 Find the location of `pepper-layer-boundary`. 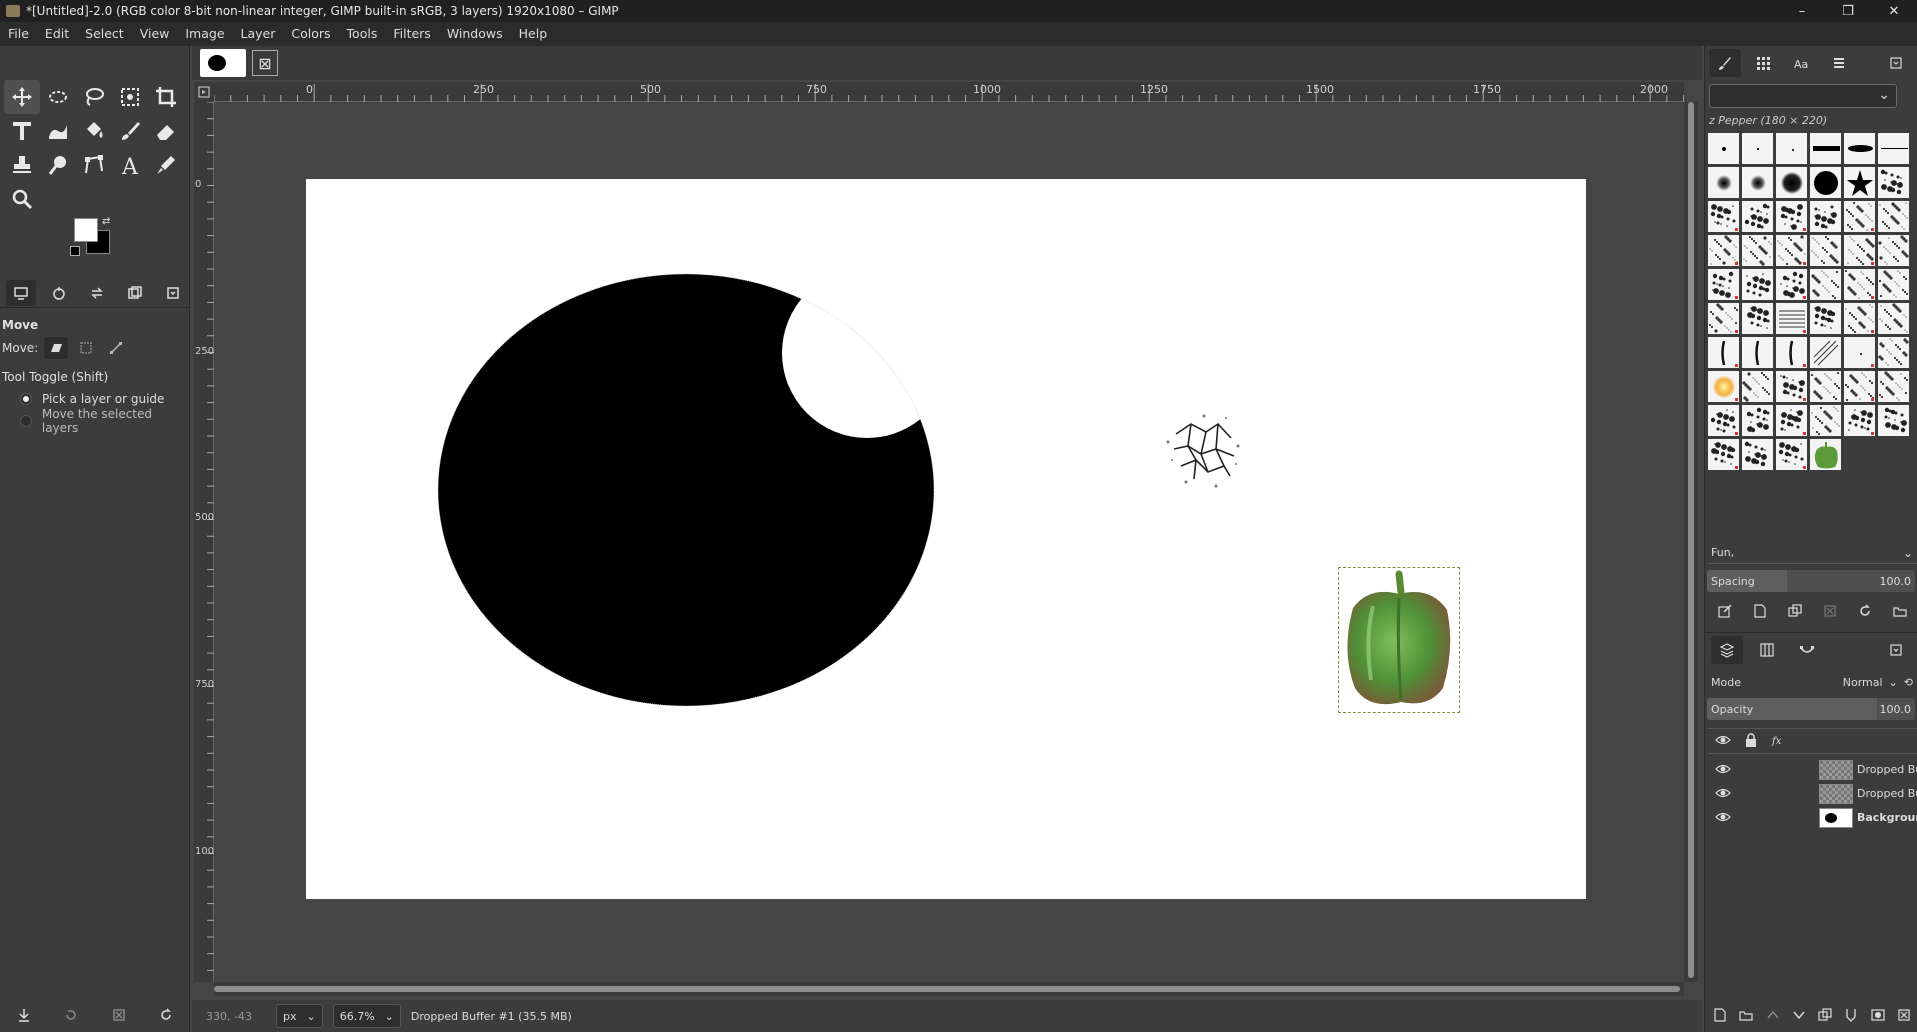

pepper-layer-boundary is located at coordinates (1399, 640).